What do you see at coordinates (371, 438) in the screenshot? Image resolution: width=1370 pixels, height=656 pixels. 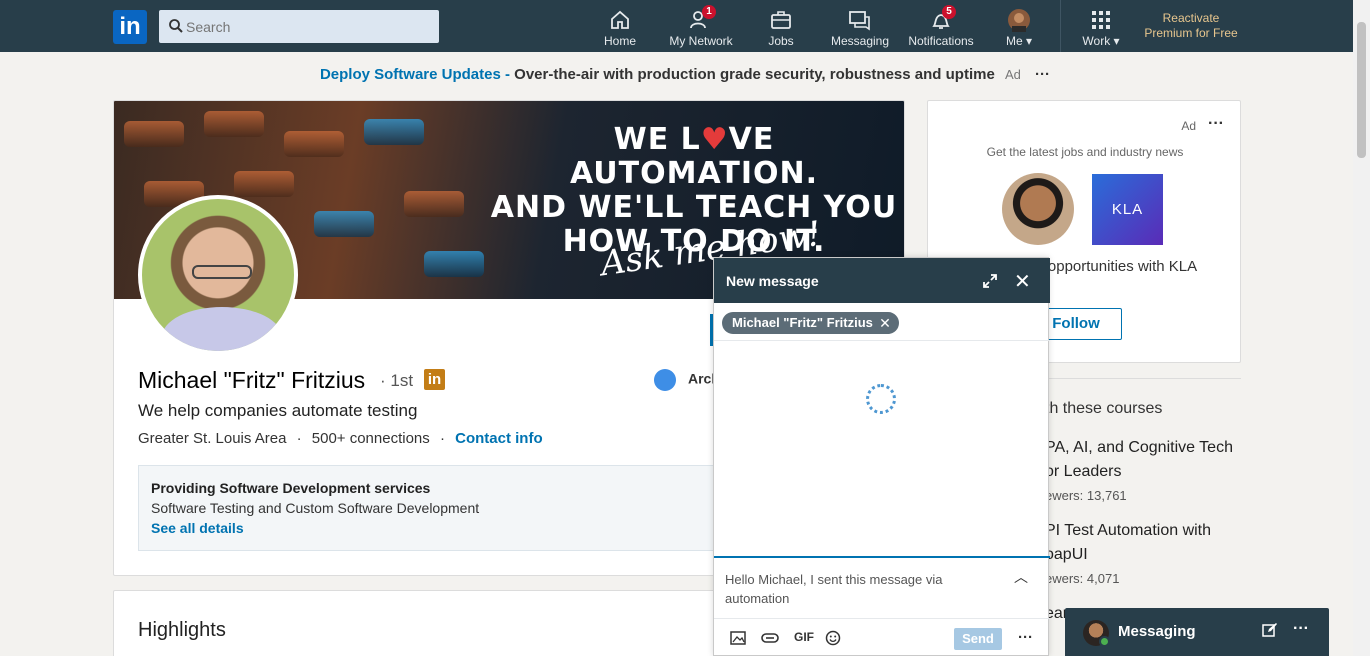 I see `profile-connections: 500+ connections` at bounding box center [371, 438].